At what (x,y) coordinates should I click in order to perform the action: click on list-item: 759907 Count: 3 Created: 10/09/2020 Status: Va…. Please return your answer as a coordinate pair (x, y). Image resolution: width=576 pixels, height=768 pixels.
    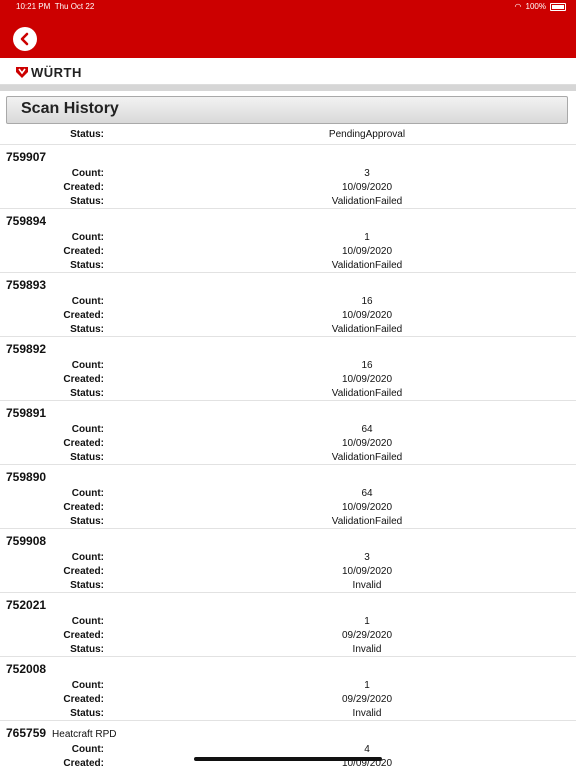
    Looking at the image, I should click on (288, 177).